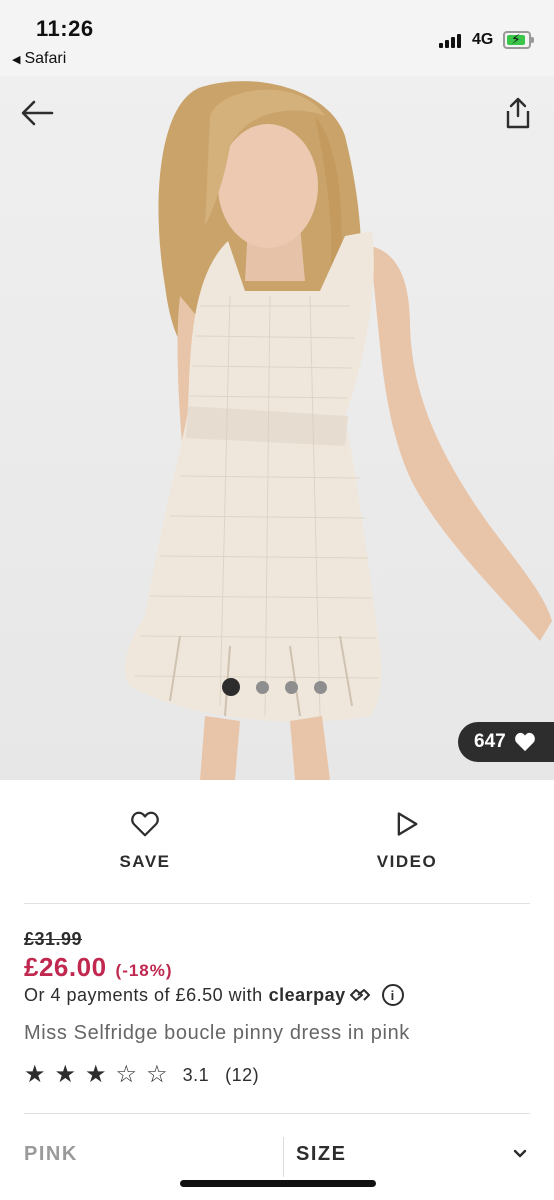 The height and width of the screenshot is (1200, 554). I want to click on network-type: 4G, so click(483, 39).